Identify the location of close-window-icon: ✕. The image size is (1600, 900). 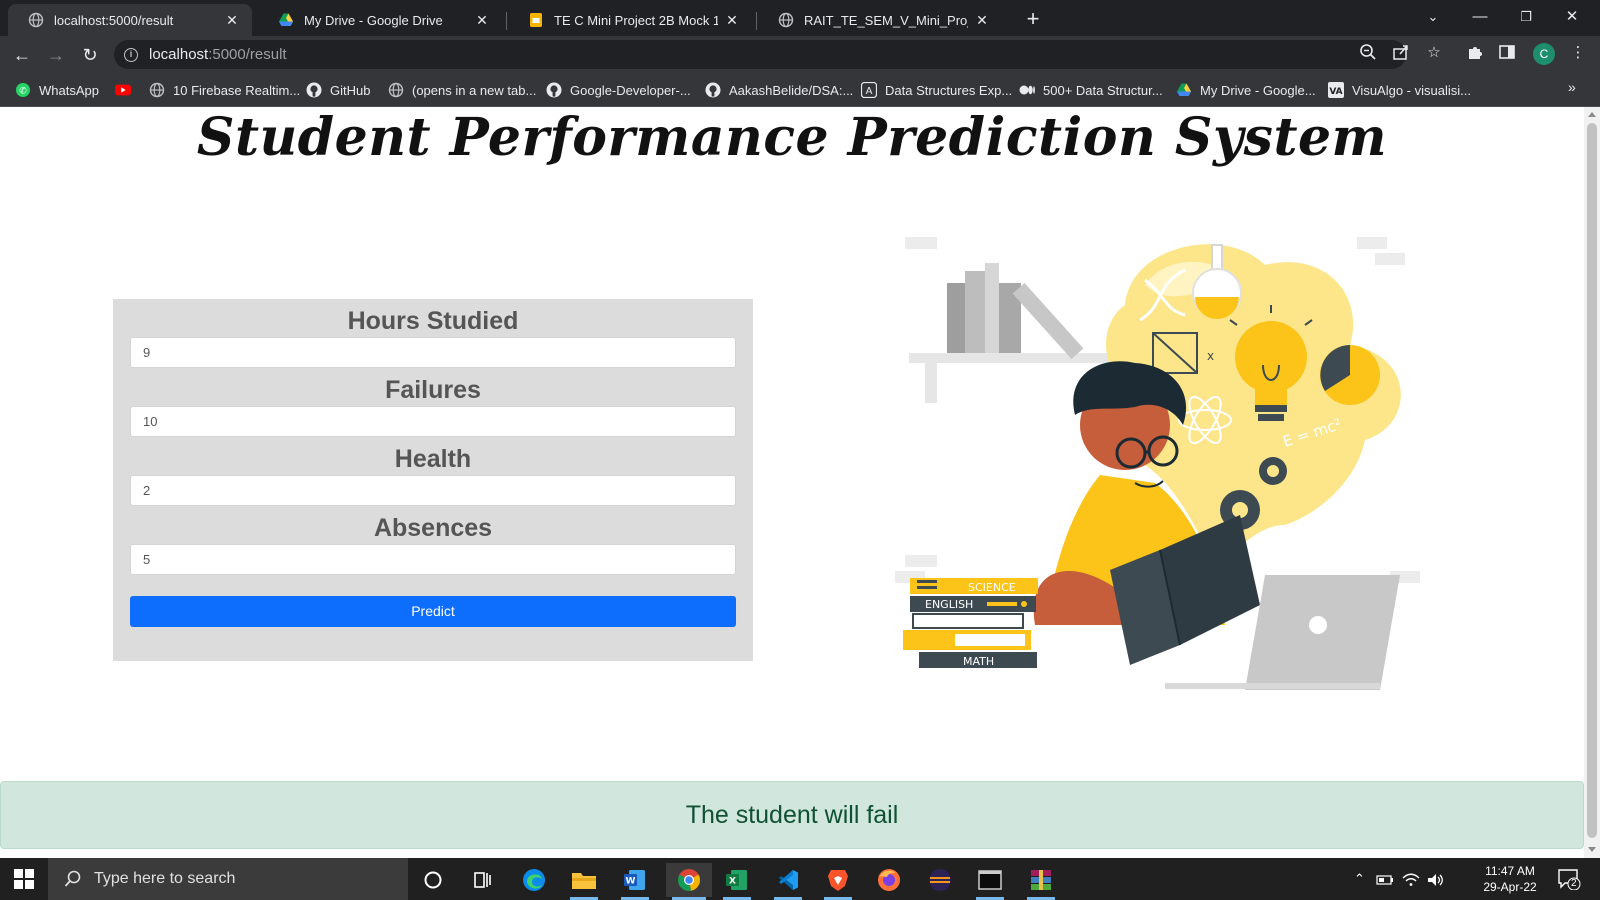
(1572, 18).